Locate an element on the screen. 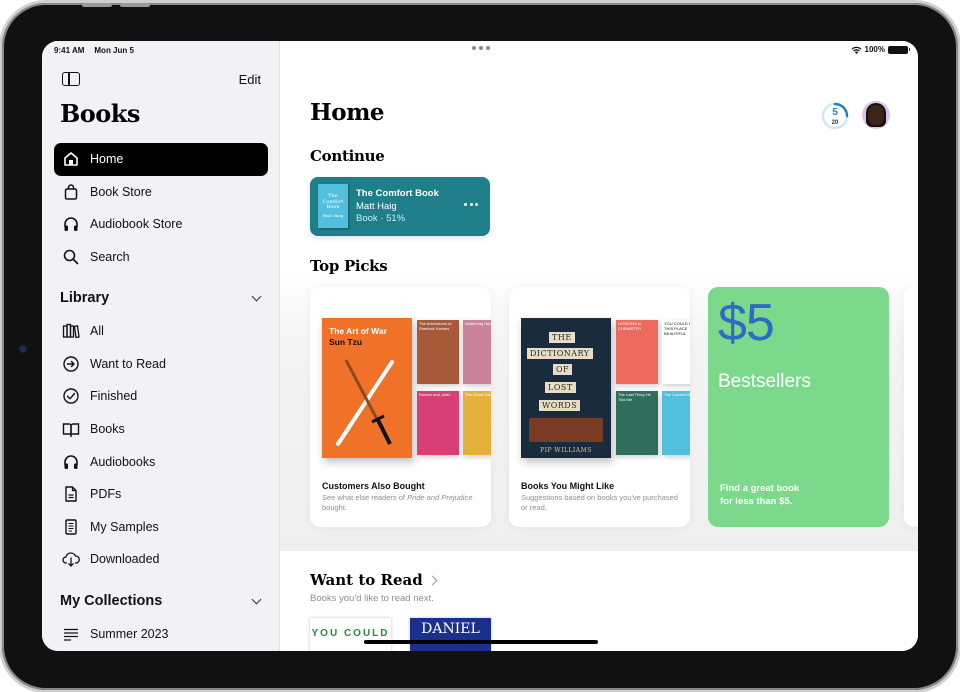 Image resolution: width=960 pixels, height=692 pixels. cloud-download-icon is located at coordinates (71, 559).